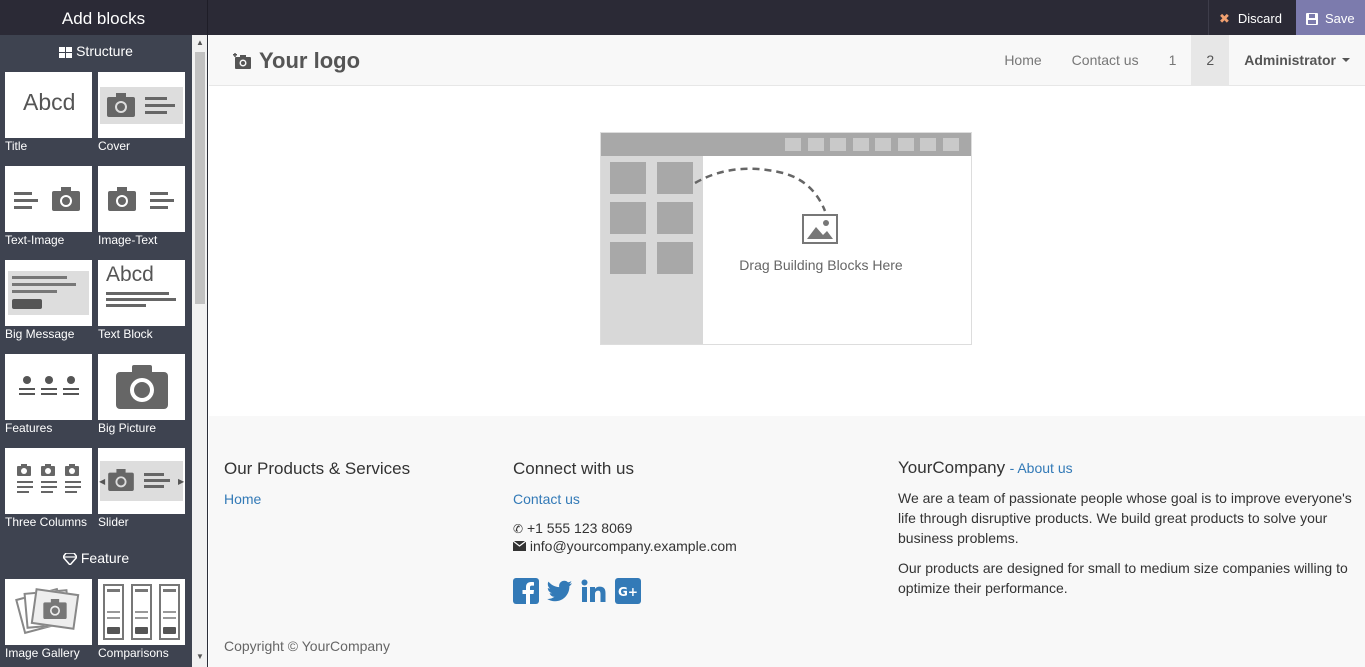 Image resolution: width=1365 pixels, height=667 pixels. What do you see at coordinates (104, 17) in the screenshot?
I see `add-blocks-title: Add blocks` at bounding box center [104, 17].